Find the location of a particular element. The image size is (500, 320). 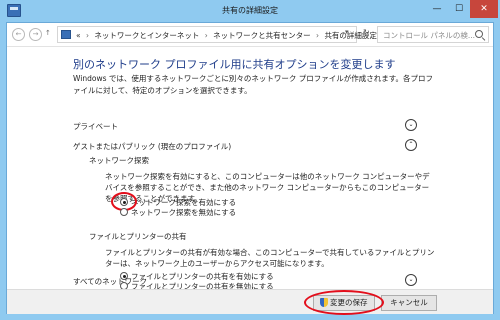

radio-label: ネットワーク探索を無効にする is located at coordinates (183, 212).